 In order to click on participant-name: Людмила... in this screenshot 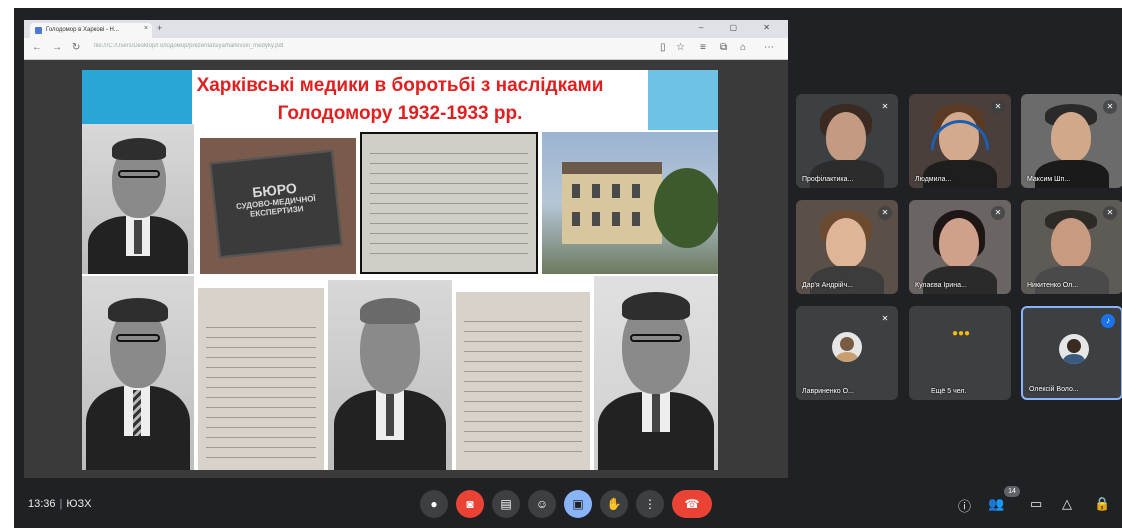, I will do `click(933, 179)`.